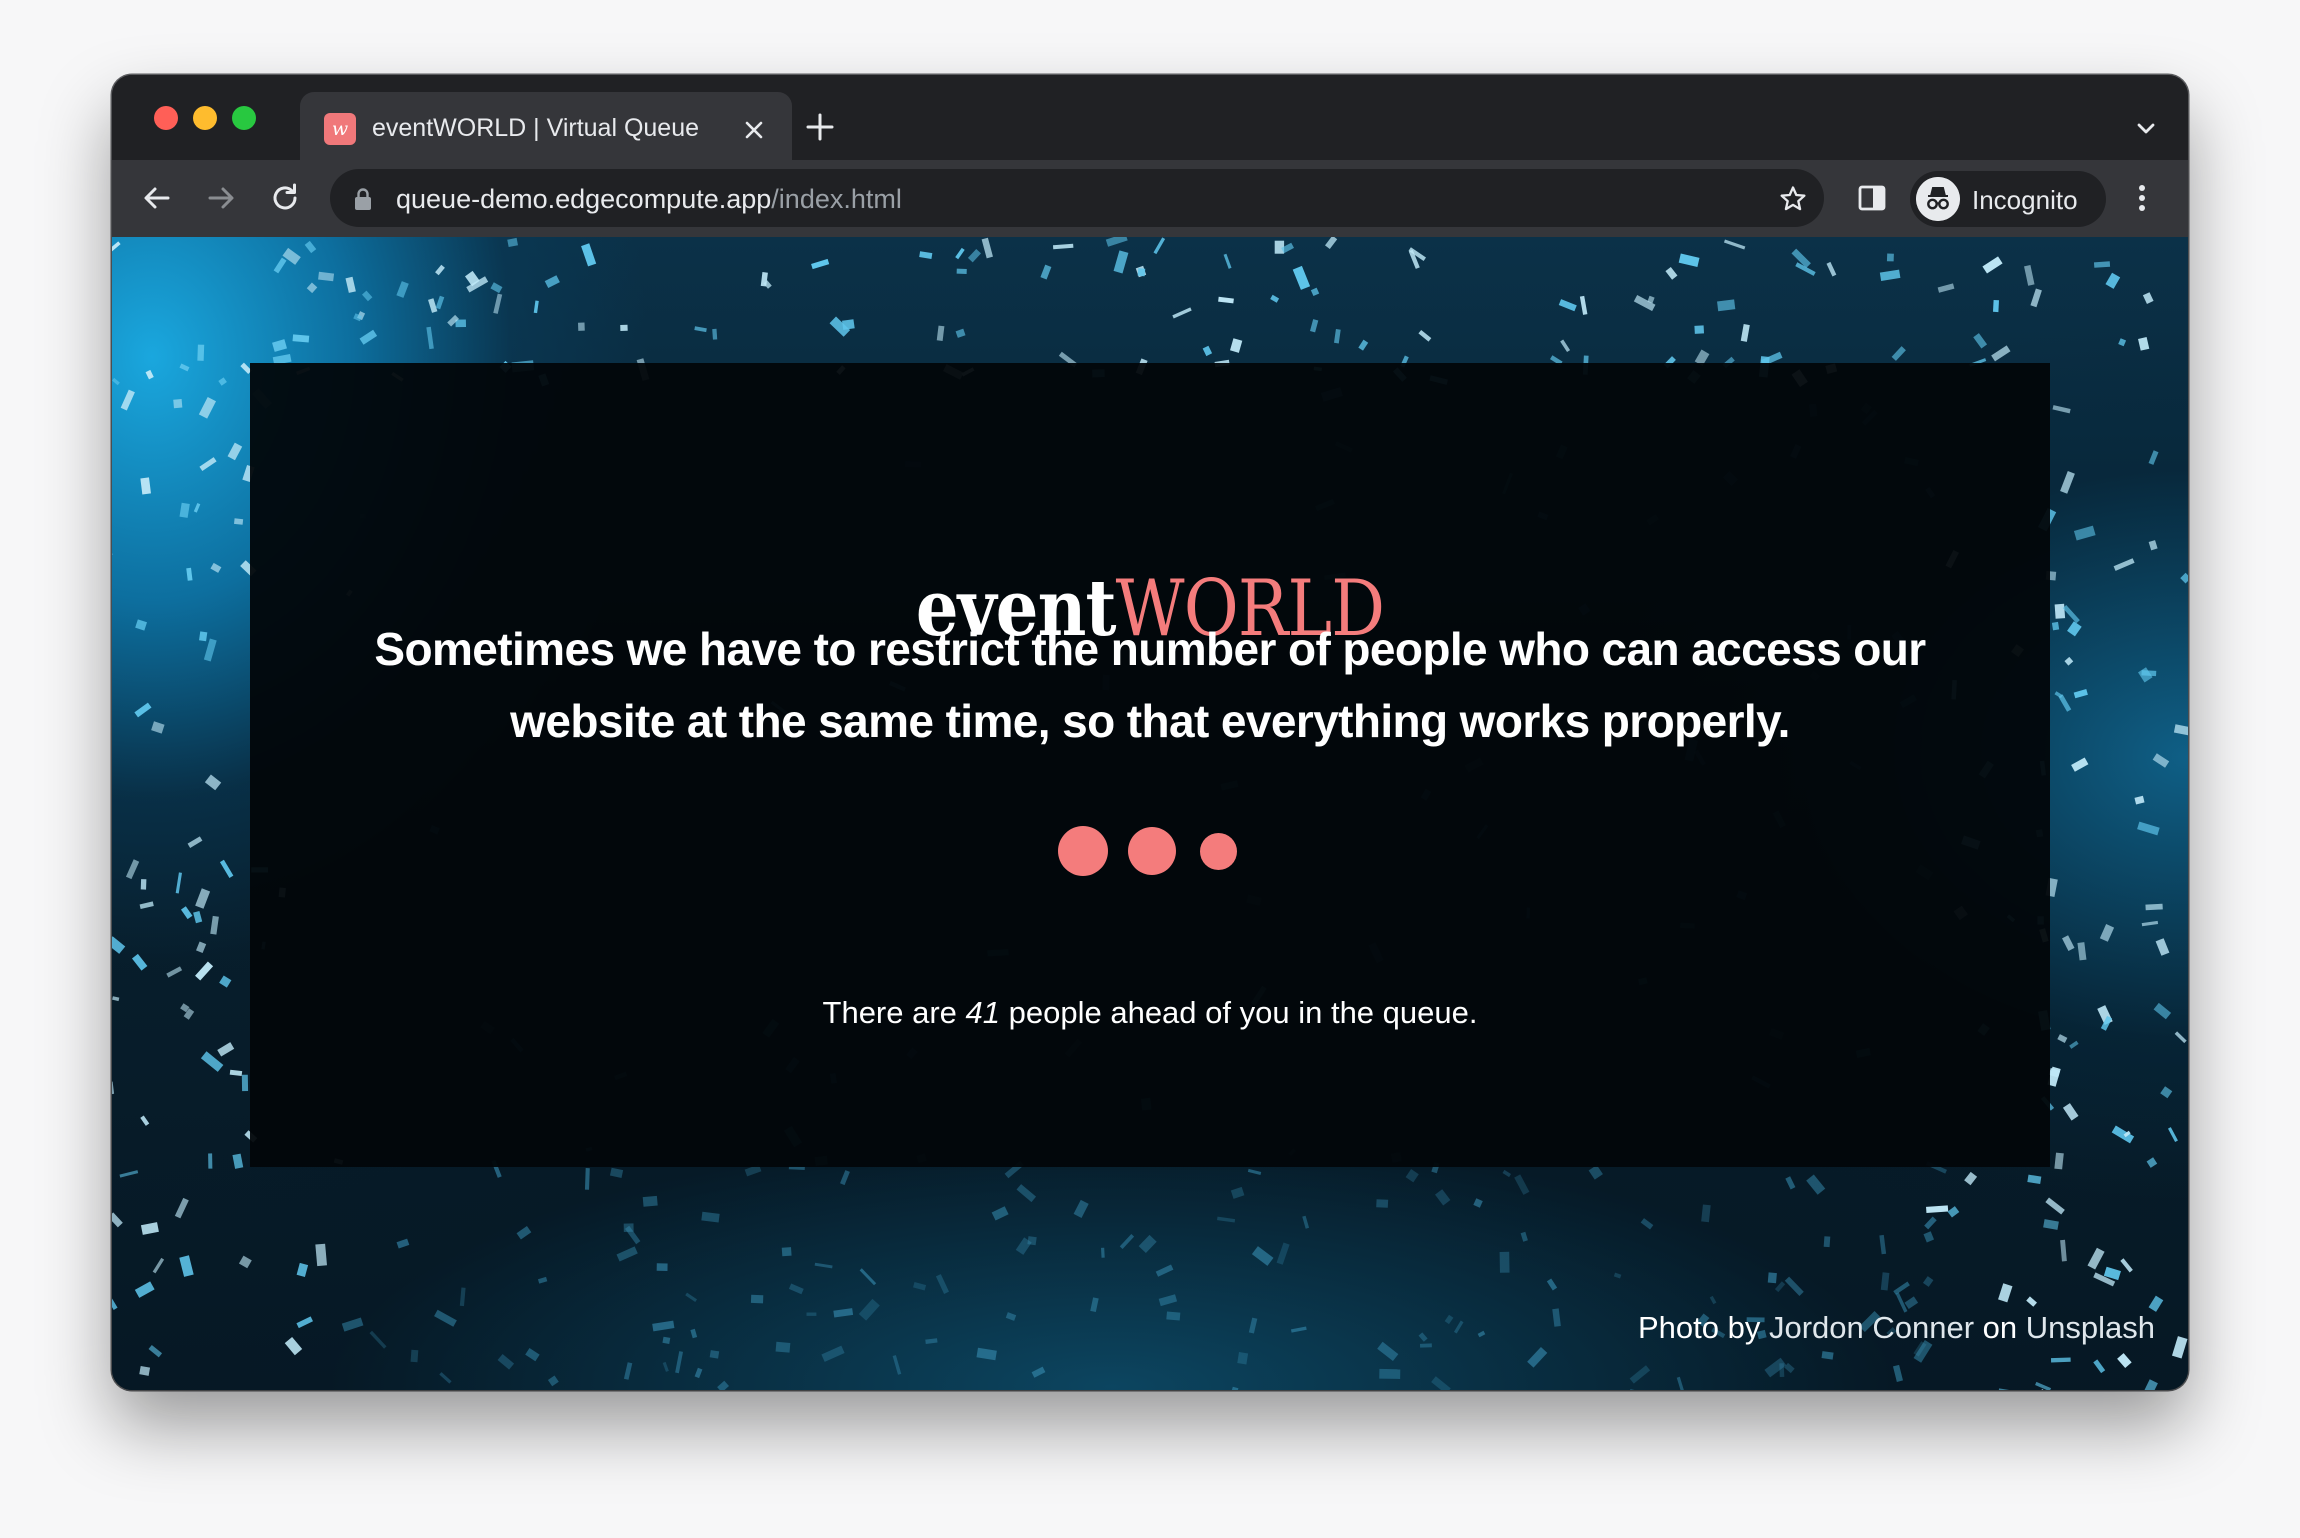  What do you see at coordinates (1871, 1327) in the screenshot?
I see `photographer-link: Jordon Conner` at bounding box center [1871, 1327].